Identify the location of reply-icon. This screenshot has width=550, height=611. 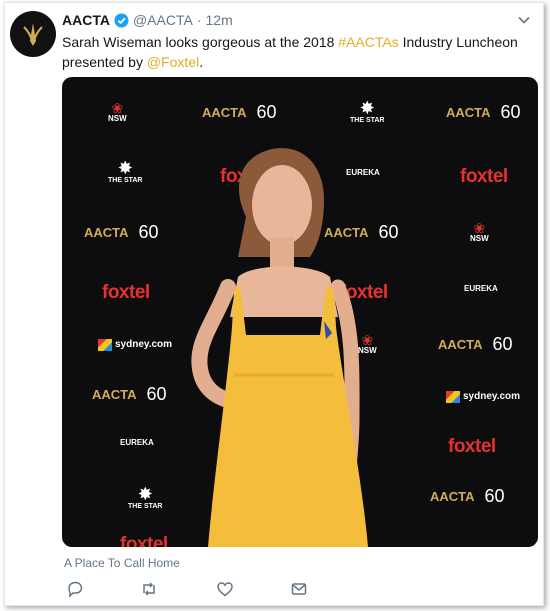
(75, 589).